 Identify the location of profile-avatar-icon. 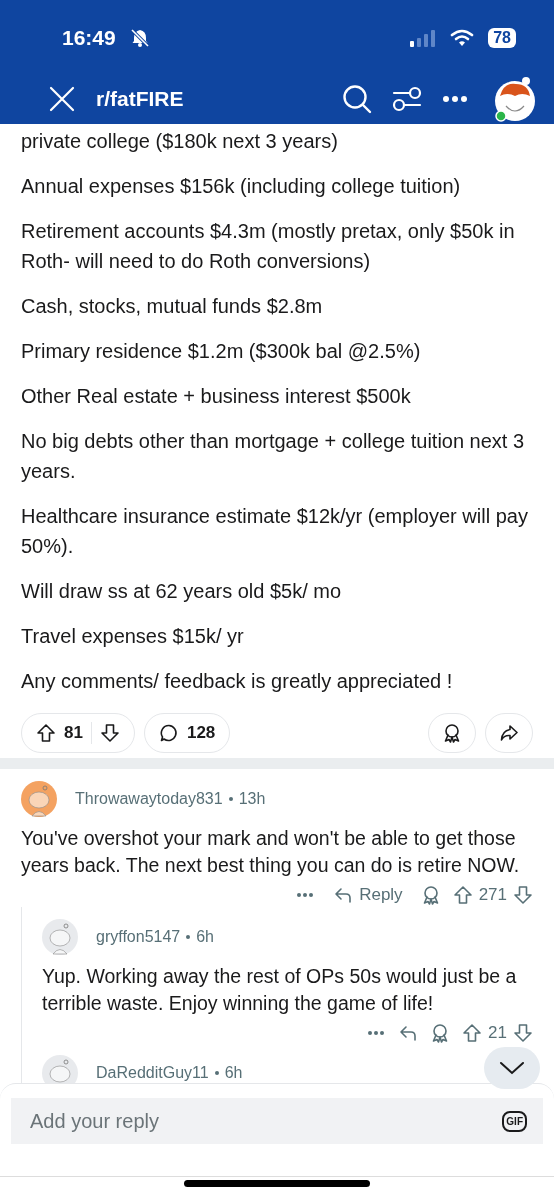
(515, 99).